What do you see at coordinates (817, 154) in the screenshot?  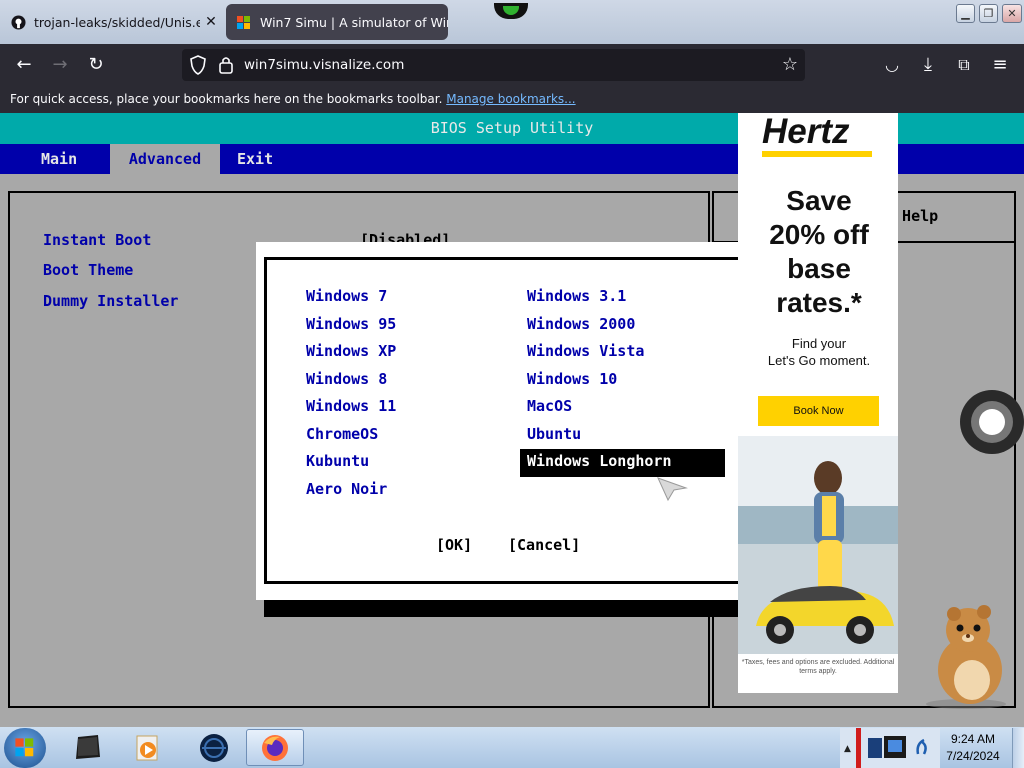 I see `hertz-logo-underline` at bounding box center [817, 154].